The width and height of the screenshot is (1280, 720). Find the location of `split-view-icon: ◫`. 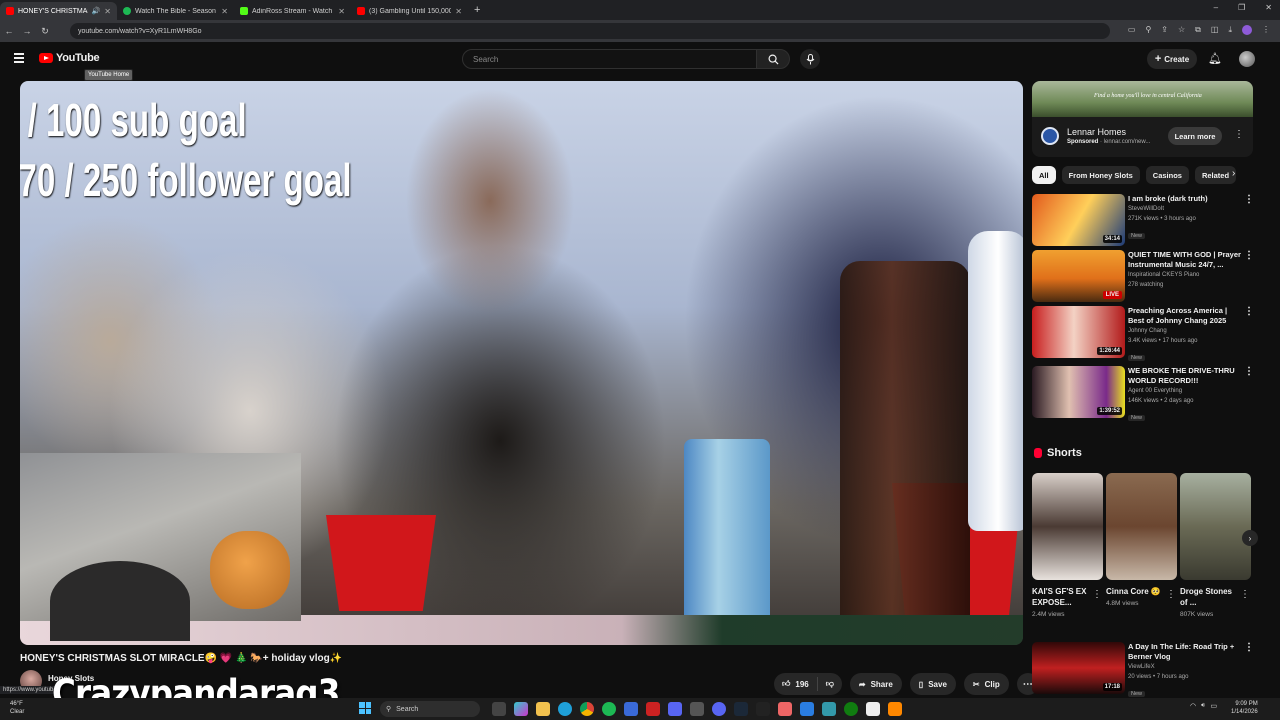

split-view-icon: ◫ is located at coordinates (1215, 30).